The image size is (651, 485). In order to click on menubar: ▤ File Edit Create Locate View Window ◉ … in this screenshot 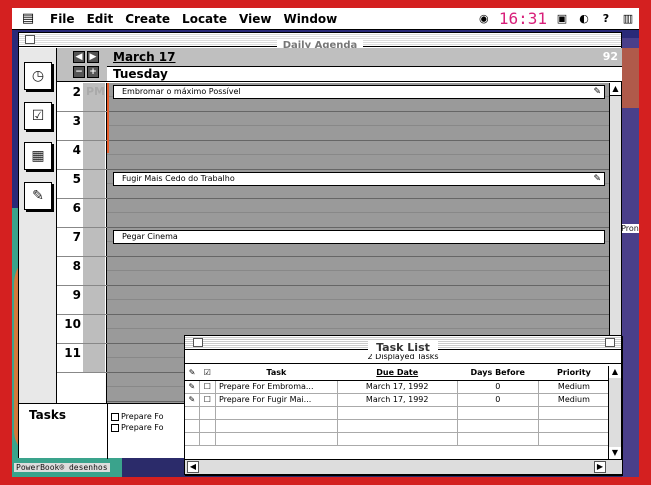, I will do `click(325, 19)`.